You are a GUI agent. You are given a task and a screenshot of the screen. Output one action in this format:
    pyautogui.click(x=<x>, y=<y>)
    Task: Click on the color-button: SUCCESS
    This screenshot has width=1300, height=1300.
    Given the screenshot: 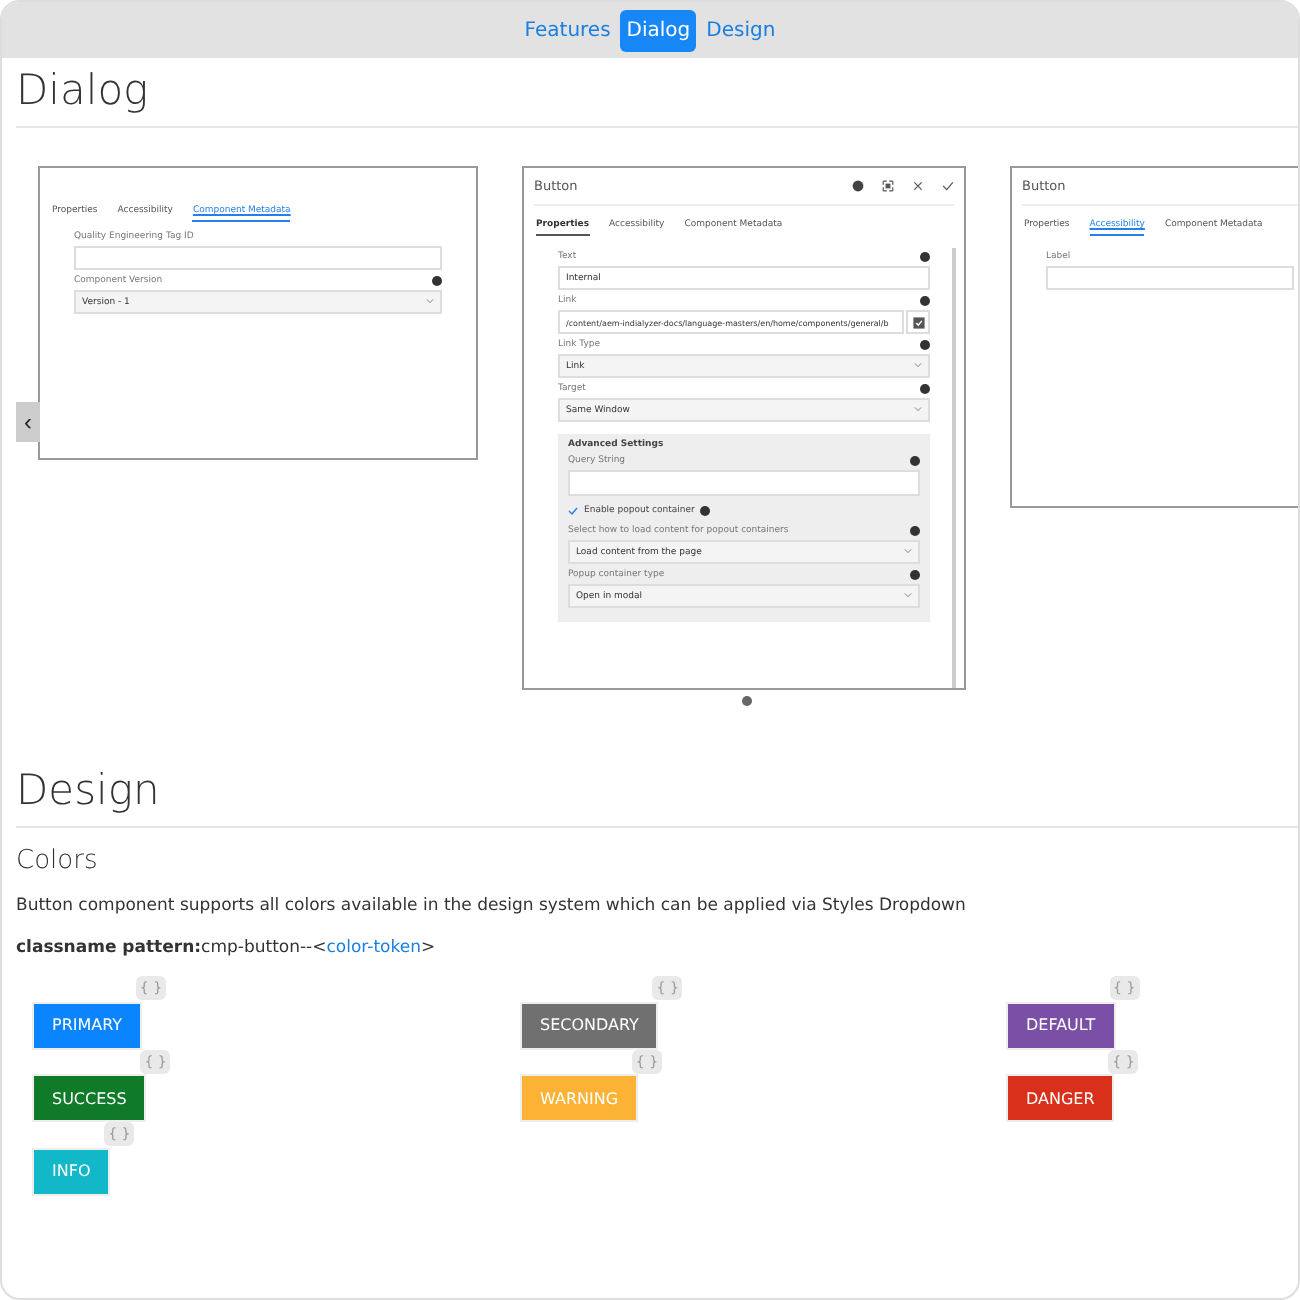 What is the action you would take?
    pyautogui.click(x=89, y=1098)
    